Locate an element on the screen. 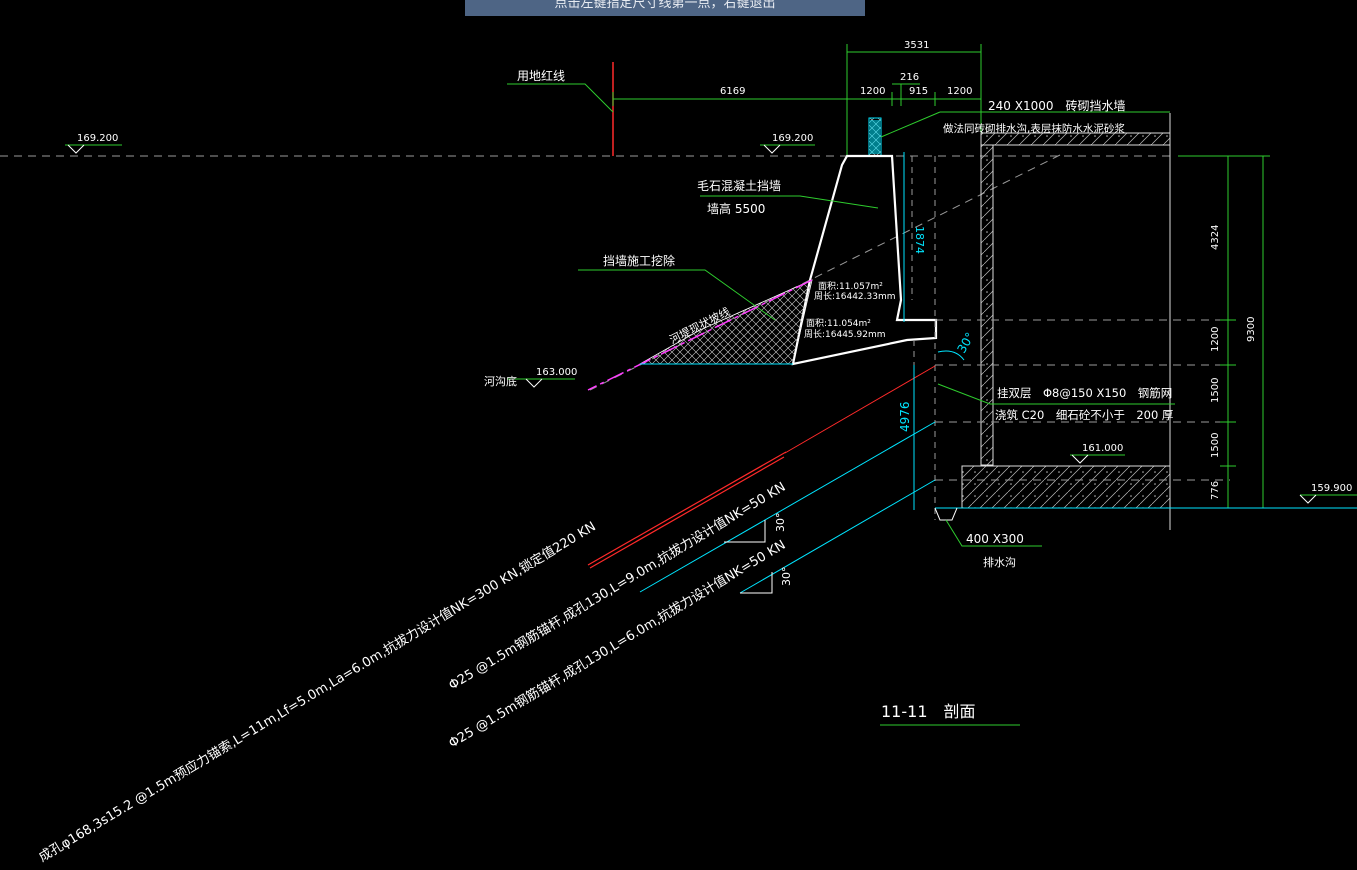  dim-seg4: 1200 is located at coordinates (959, 91).